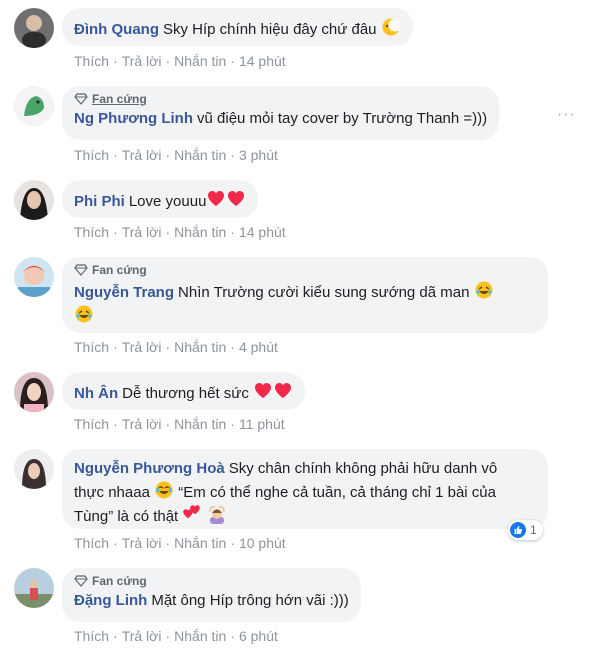  What do you see at coordinates (533, 530) in the screenshot?
I see `reaction-count: 1` at bounding box center [533, 530].